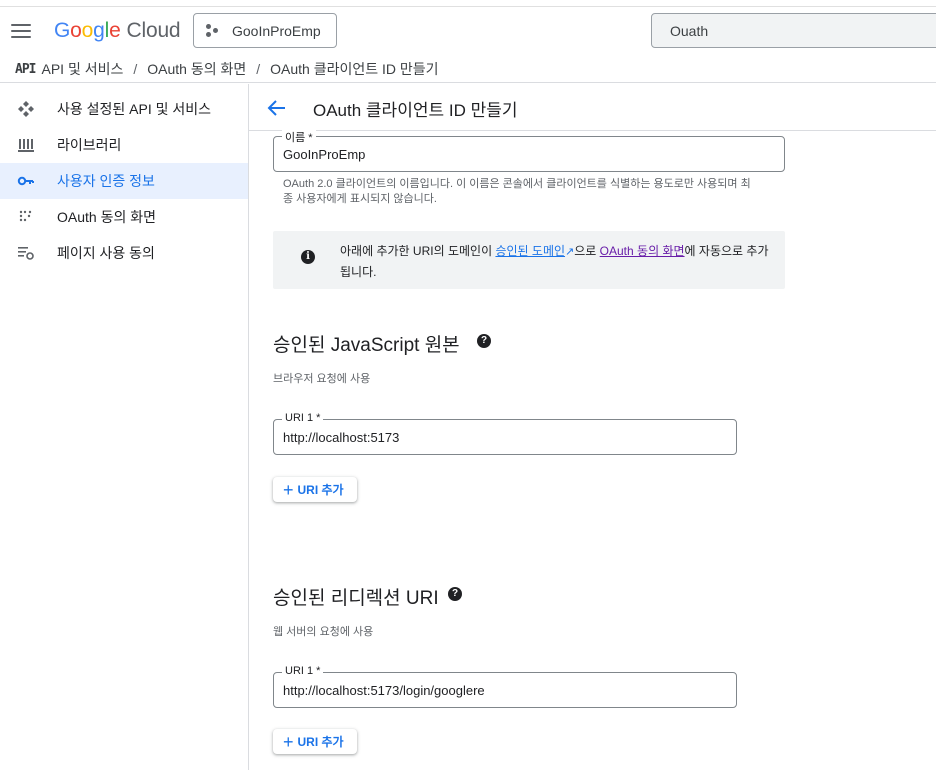  I want to click on js-origin-uri-1-input: URI 1 * http://localhost:5173, so click(505, 433).